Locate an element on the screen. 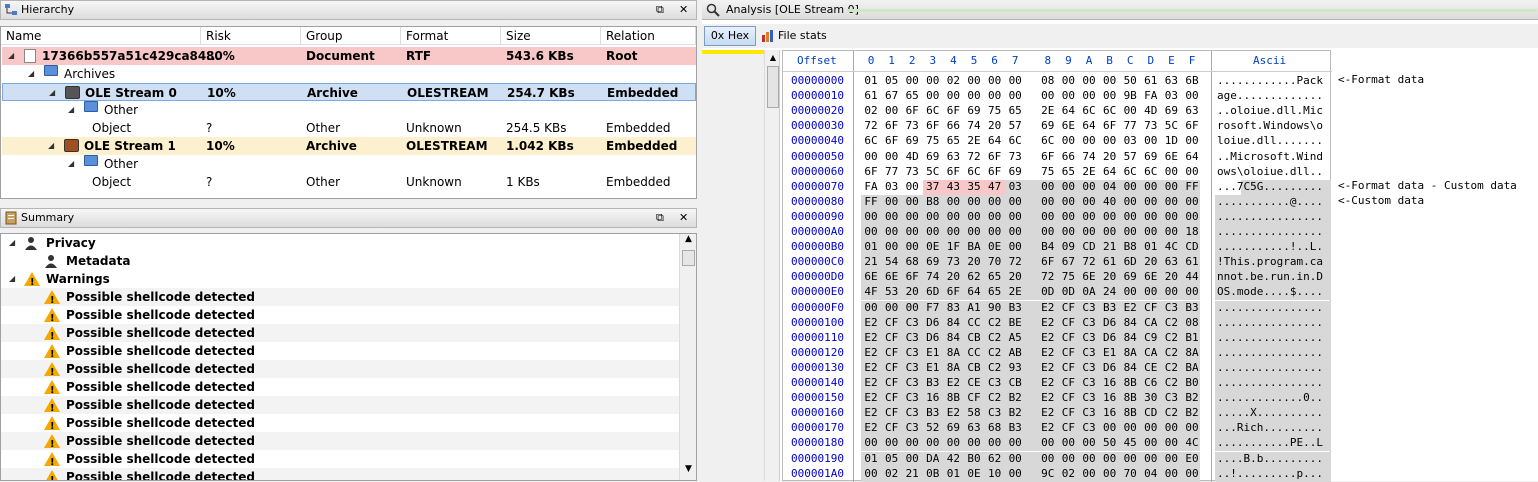 The height and width of the screenshot is (482, 1538). byte-cell: 68 is located at coordinates (995, 427).